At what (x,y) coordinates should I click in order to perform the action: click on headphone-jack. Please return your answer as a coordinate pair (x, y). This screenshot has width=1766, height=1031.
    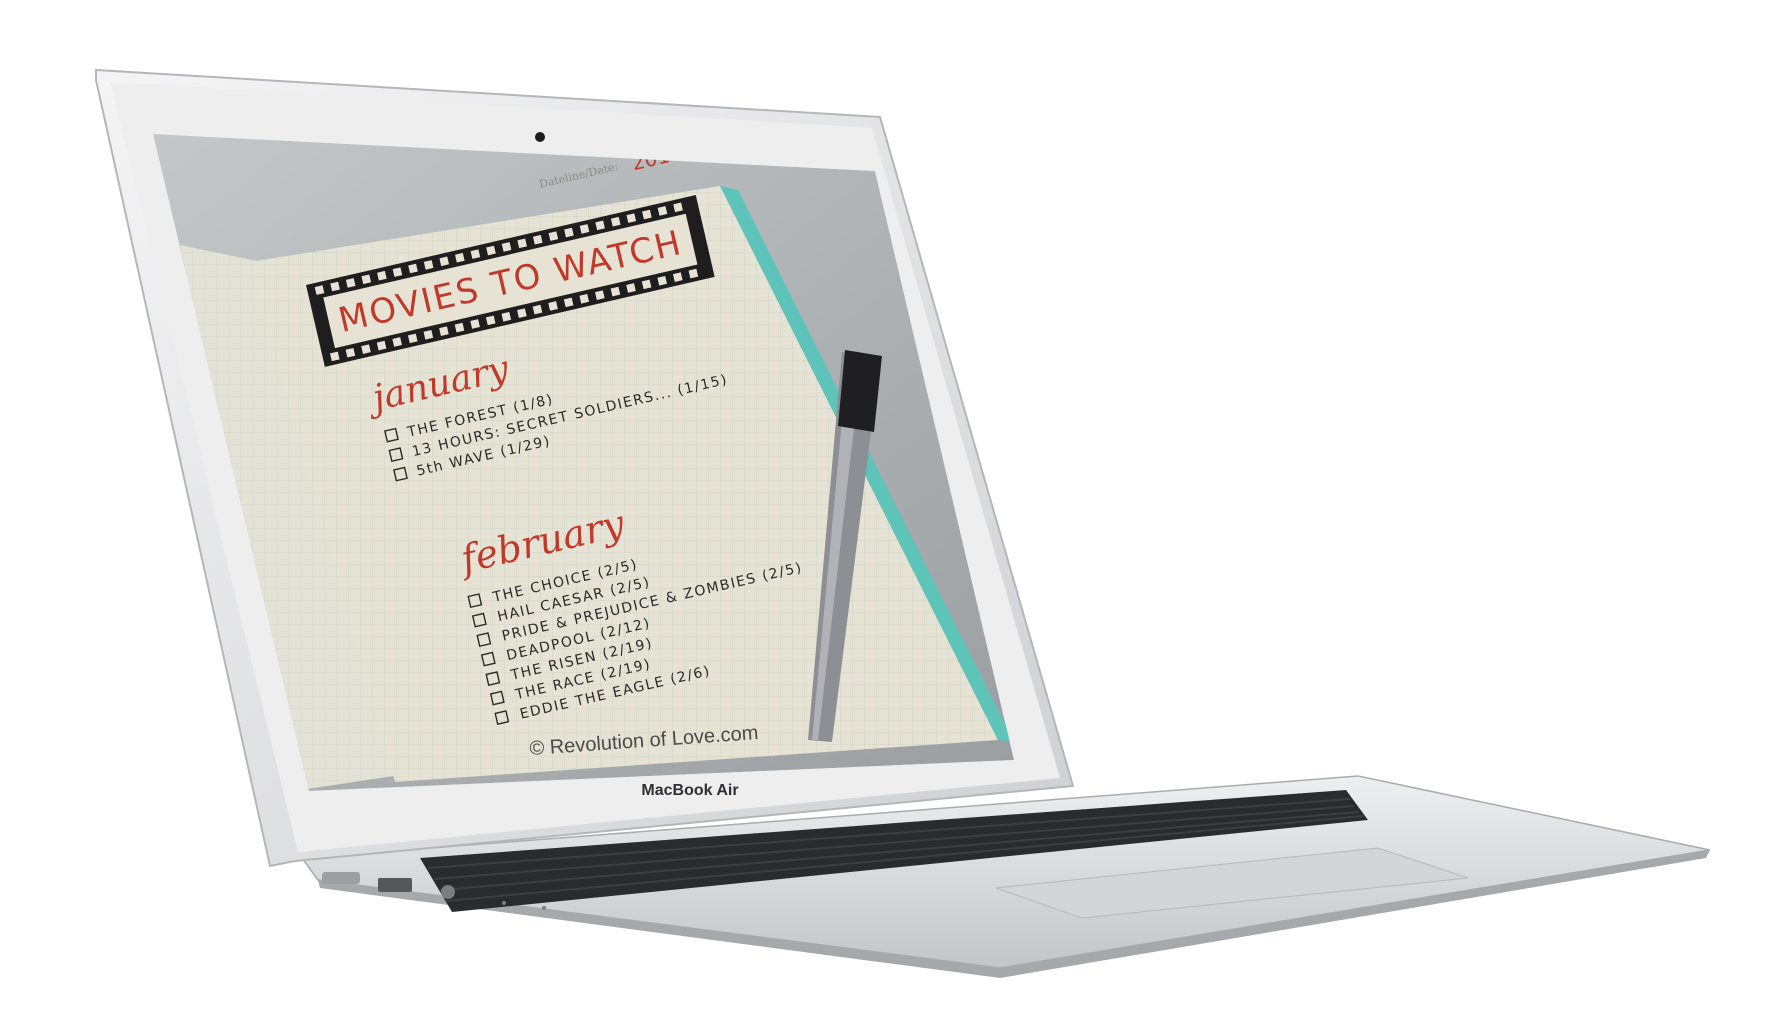
    Looking at the image, I should click on (448, 892).